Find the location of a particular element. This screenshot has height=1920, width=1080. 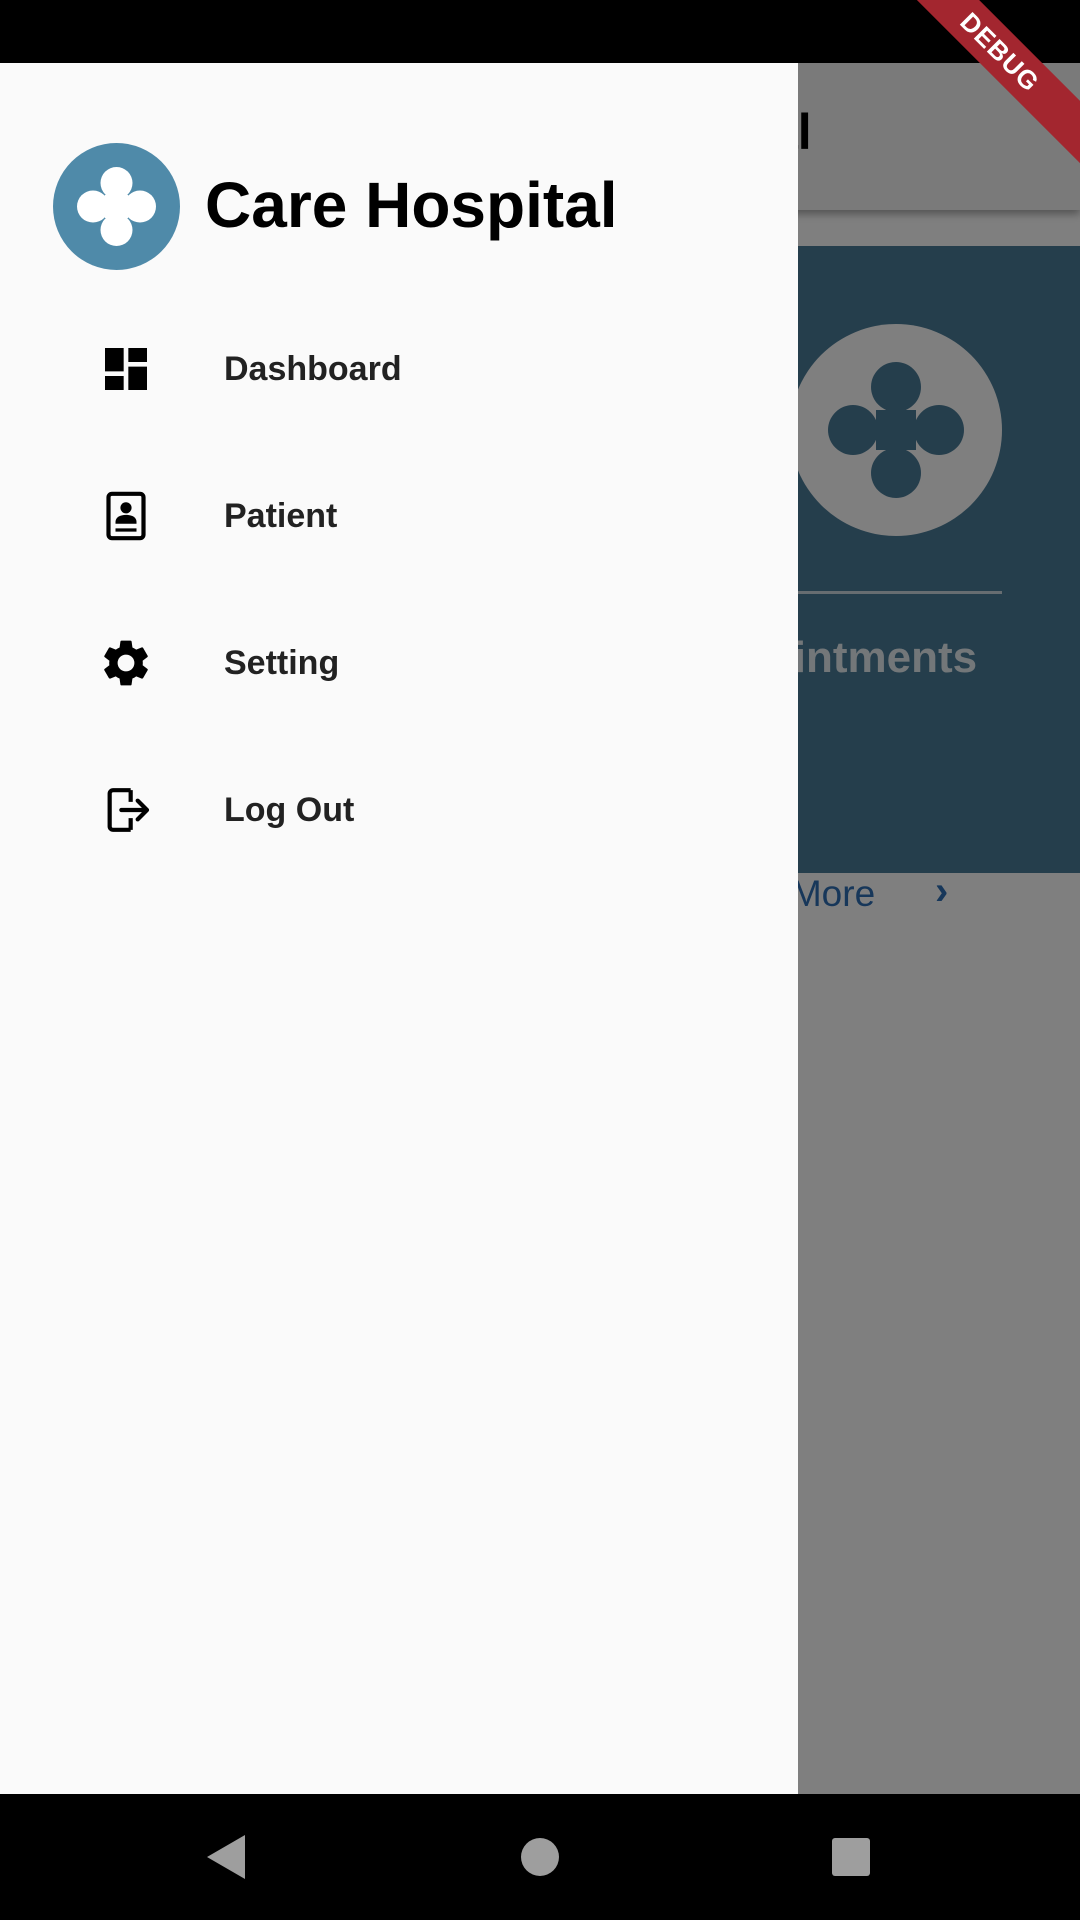

system-nav-bar is located at coordinates (540, 1857).